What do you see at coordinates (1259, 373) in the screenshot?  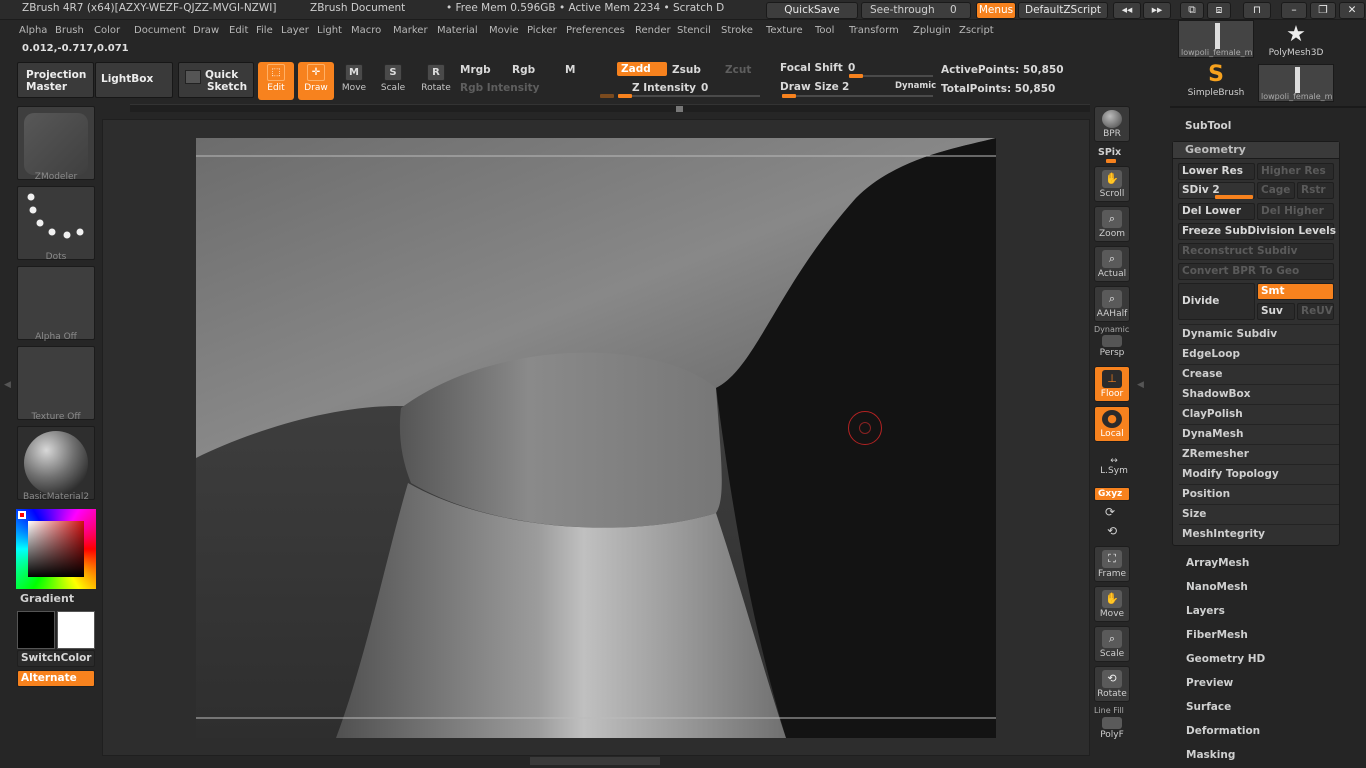 I see `crease-item: Crease` at bounding box center [1259, 373].